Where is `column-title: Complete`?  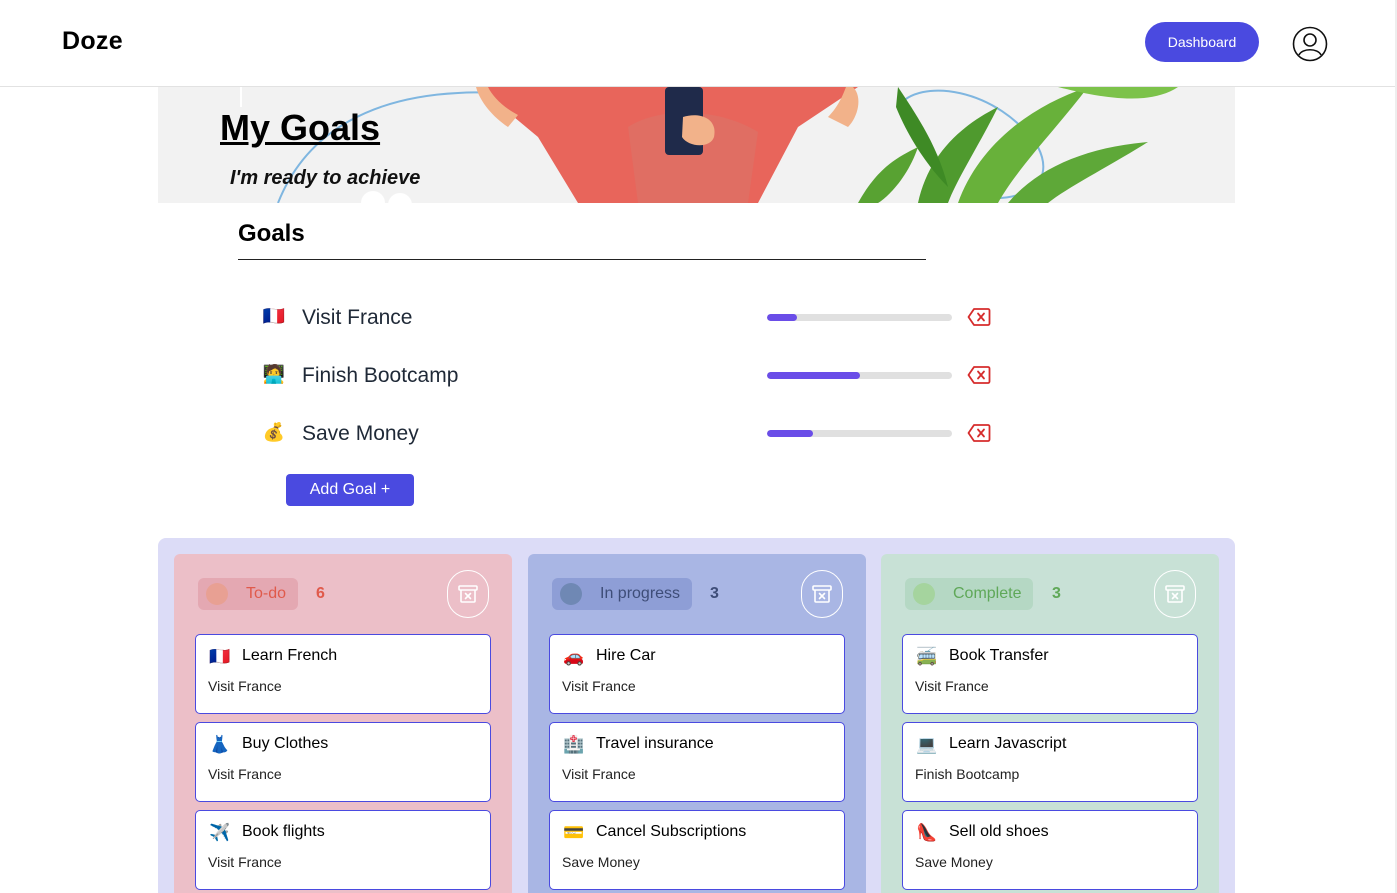 column-title: Complete is located at coordinates (987, 593).